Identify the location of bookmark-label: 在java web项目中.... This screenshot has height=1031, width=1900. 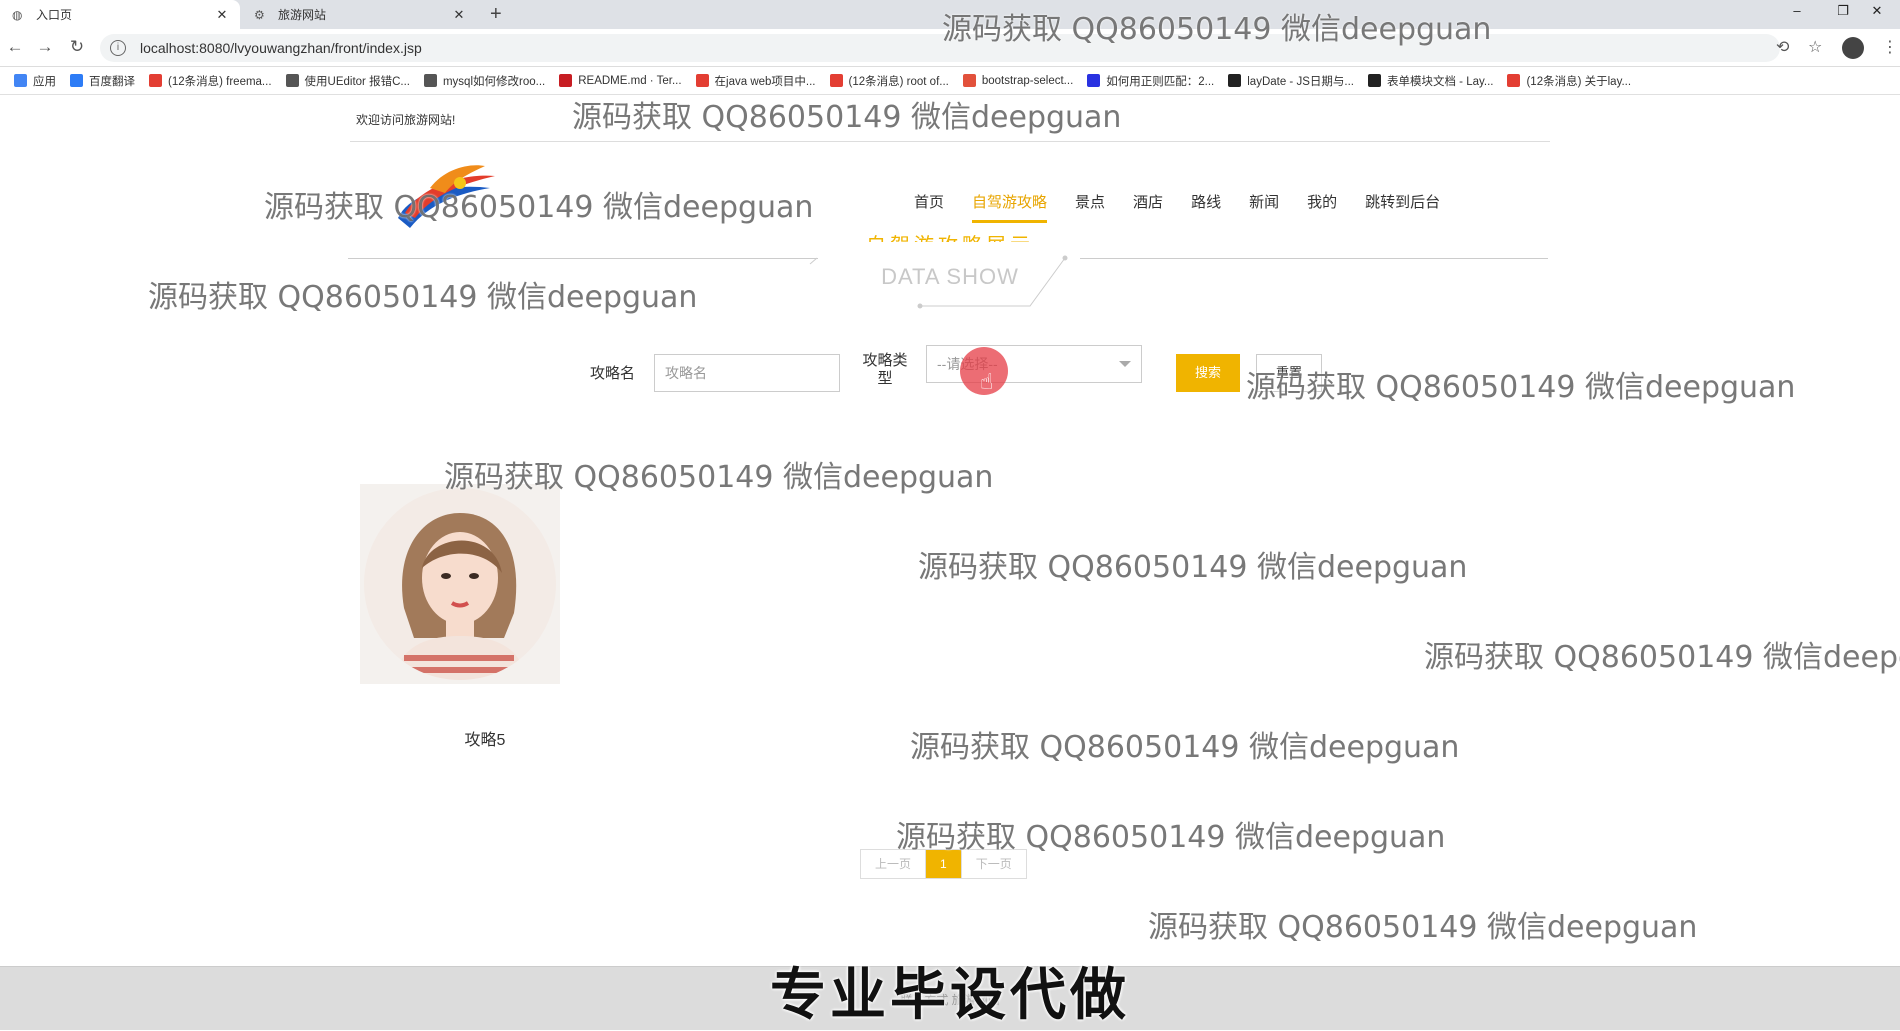
(765, 81).